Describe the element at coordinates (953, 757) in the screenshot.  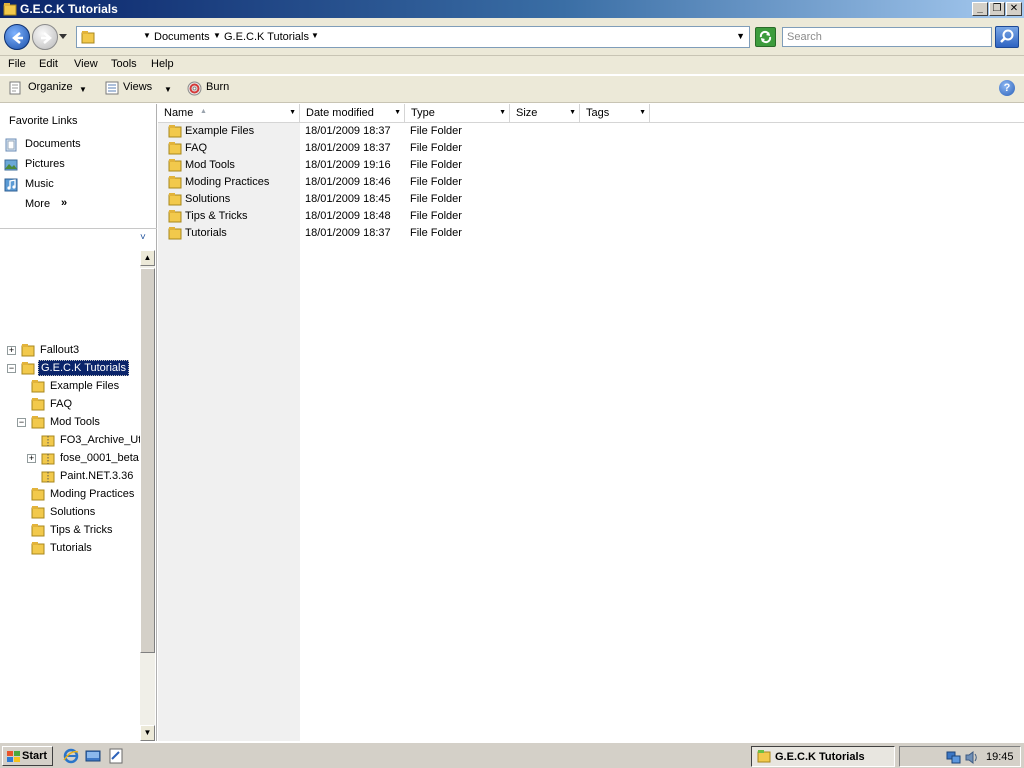
I see `network-icon` at that location.